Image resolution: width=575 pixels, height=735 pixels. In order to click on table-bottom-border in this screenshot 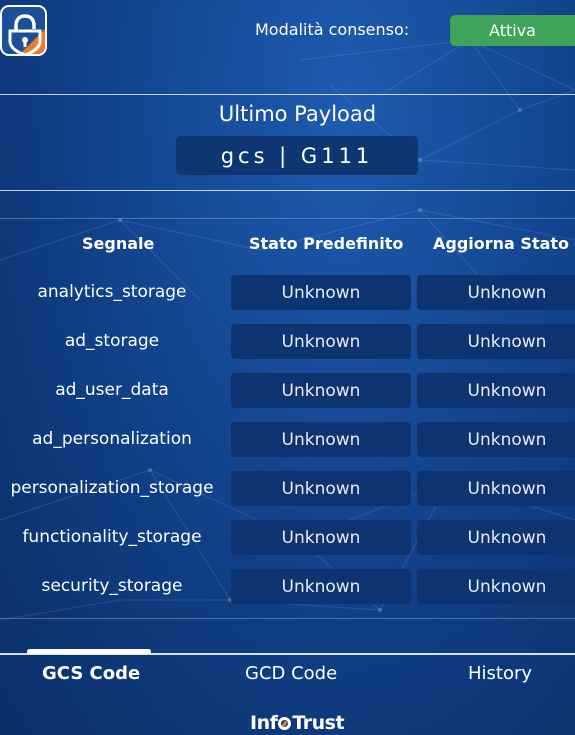, I will do `click(287, 618)`.